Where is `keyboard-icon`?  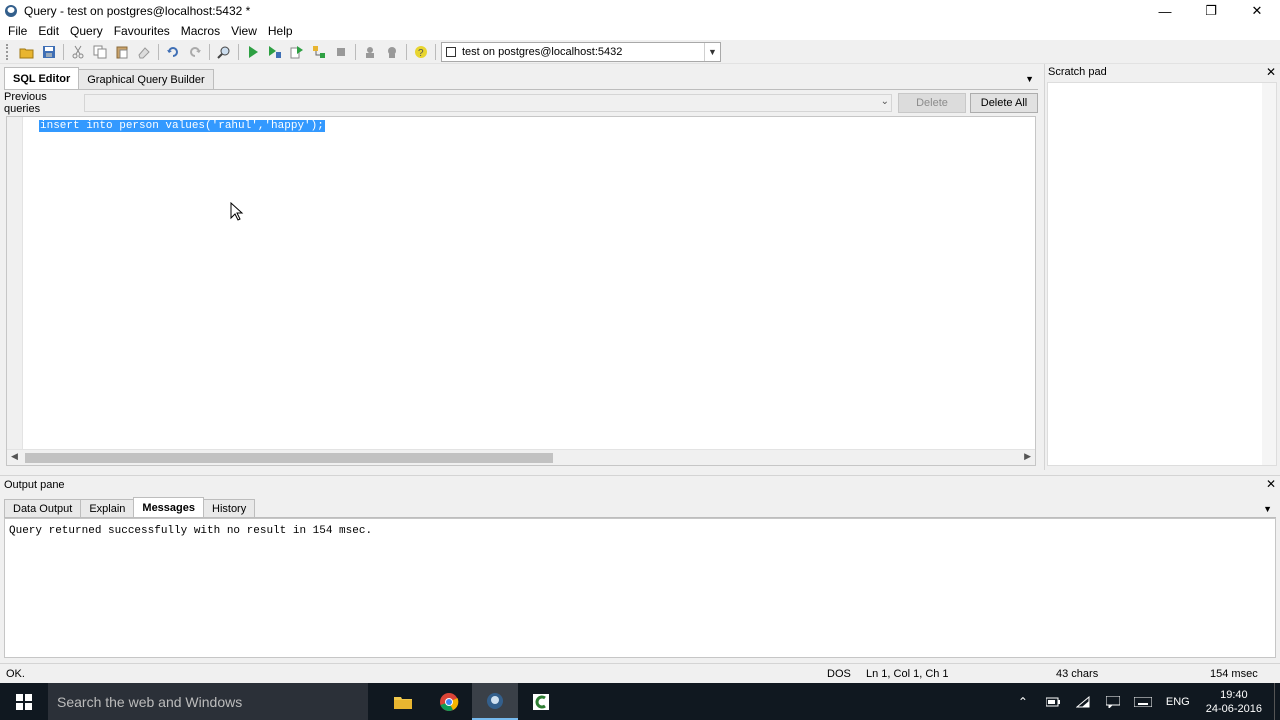 keyboard-icon is located at coordinates (1143, 701).